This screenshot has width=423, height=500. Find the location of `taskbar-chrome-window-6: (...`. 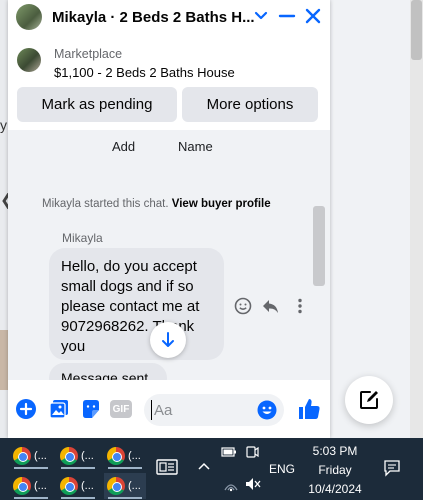

taskbar-chrome-window-6: (... is located at coordinates (125, 486).